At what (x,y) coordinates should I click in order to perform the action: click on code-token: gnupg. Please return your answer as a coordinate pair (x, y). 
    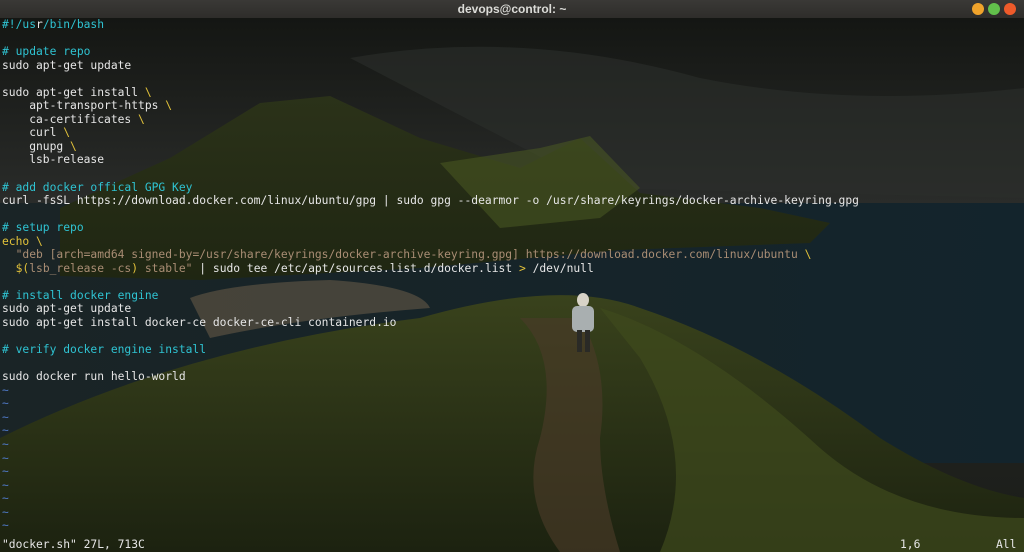
    Looking at the image, I should click on (36, 146).